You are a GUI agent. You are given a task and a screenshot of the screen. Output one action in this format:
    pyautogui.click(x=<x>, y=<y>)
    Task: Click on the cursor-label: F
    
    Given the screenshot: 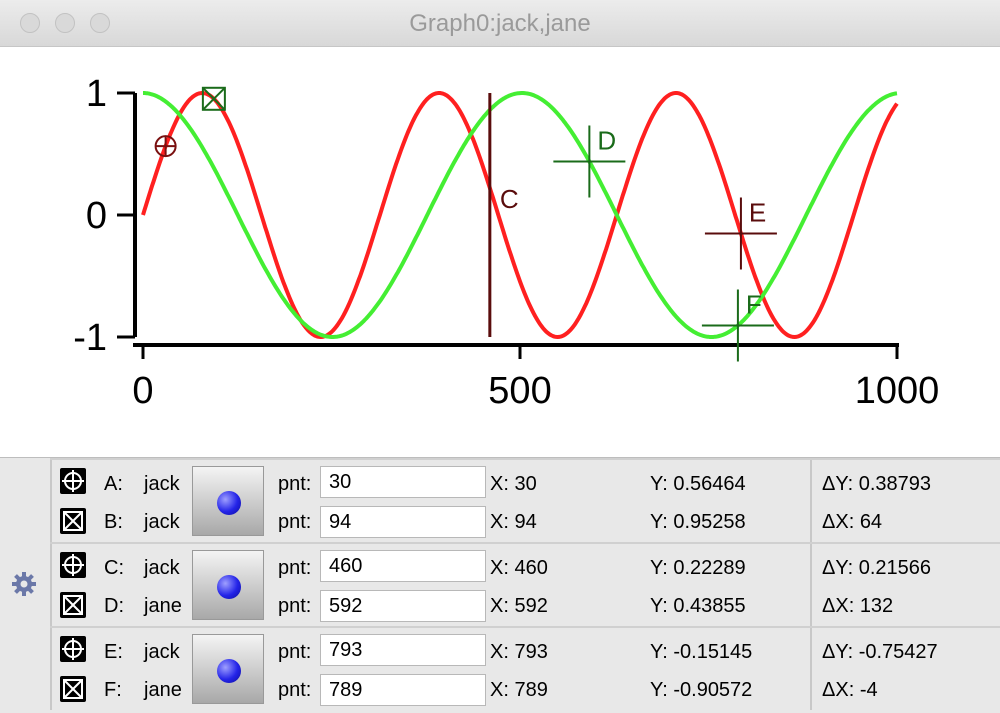 What is the action you would take?
    pyautogui.click(x=754, y=304)
    